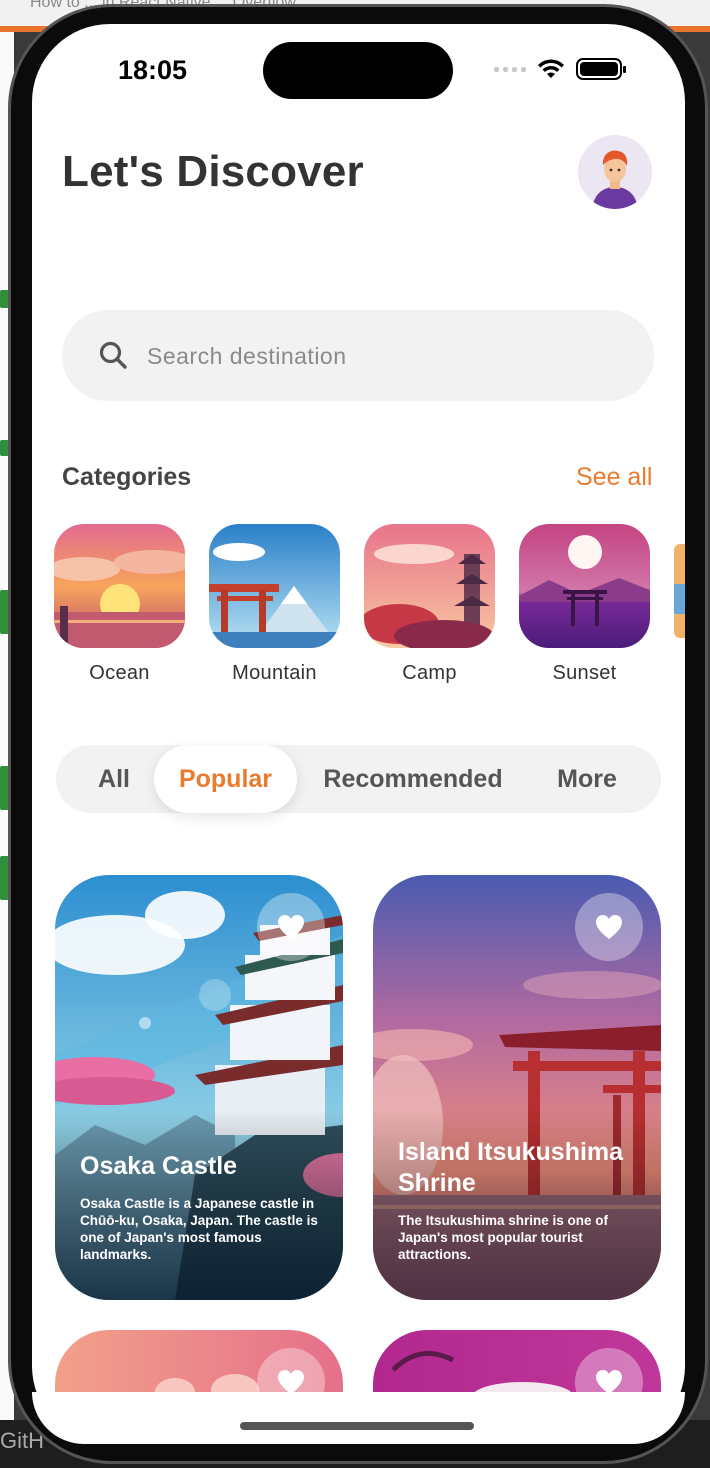 The width and height of the screenshot is (710, 1468). What do you see at coordinates (377, 356) in the screenshot?
I see `search-input` at bounding box center [377, 356].